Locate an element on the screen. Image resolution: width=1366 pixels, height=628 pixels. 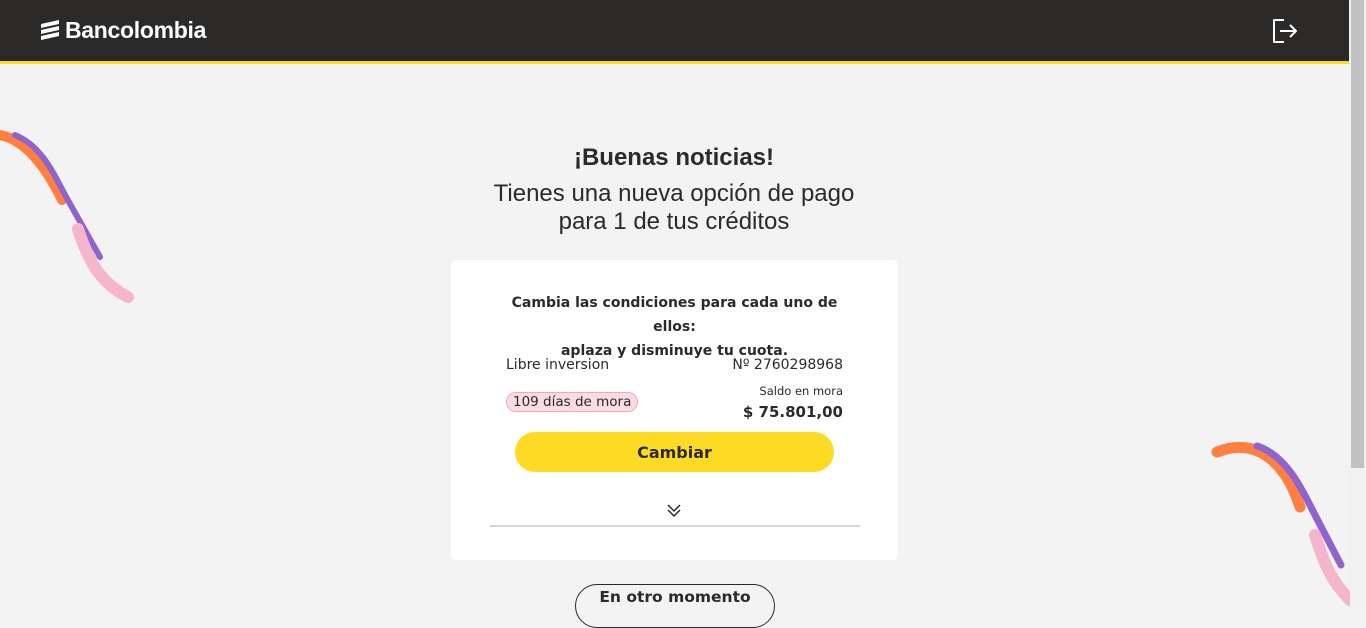
card-divider is located at coordinates (675, 526).